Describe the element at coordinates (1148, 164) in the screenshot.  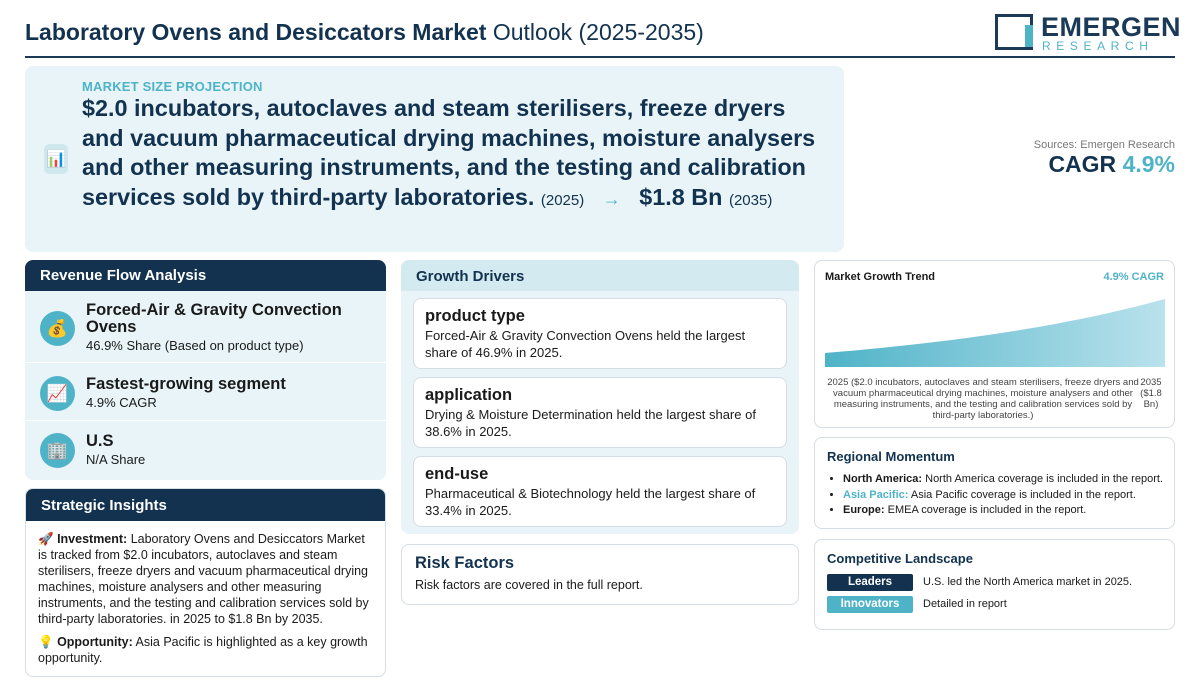
I see `cagr-value: 4.9%` at that location.